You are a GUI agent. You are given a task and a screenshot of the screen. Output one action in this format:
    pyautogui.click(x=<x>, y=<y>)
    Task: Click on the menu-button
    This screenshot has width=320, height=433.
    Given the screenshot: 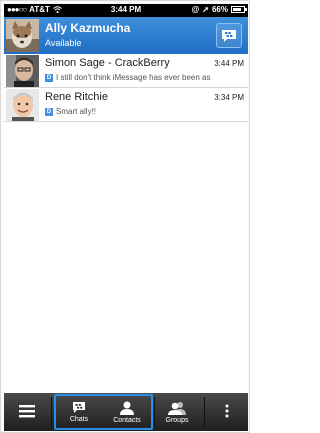 What is the action you would take?
    pyautogui.click(x=27, y=412)
    